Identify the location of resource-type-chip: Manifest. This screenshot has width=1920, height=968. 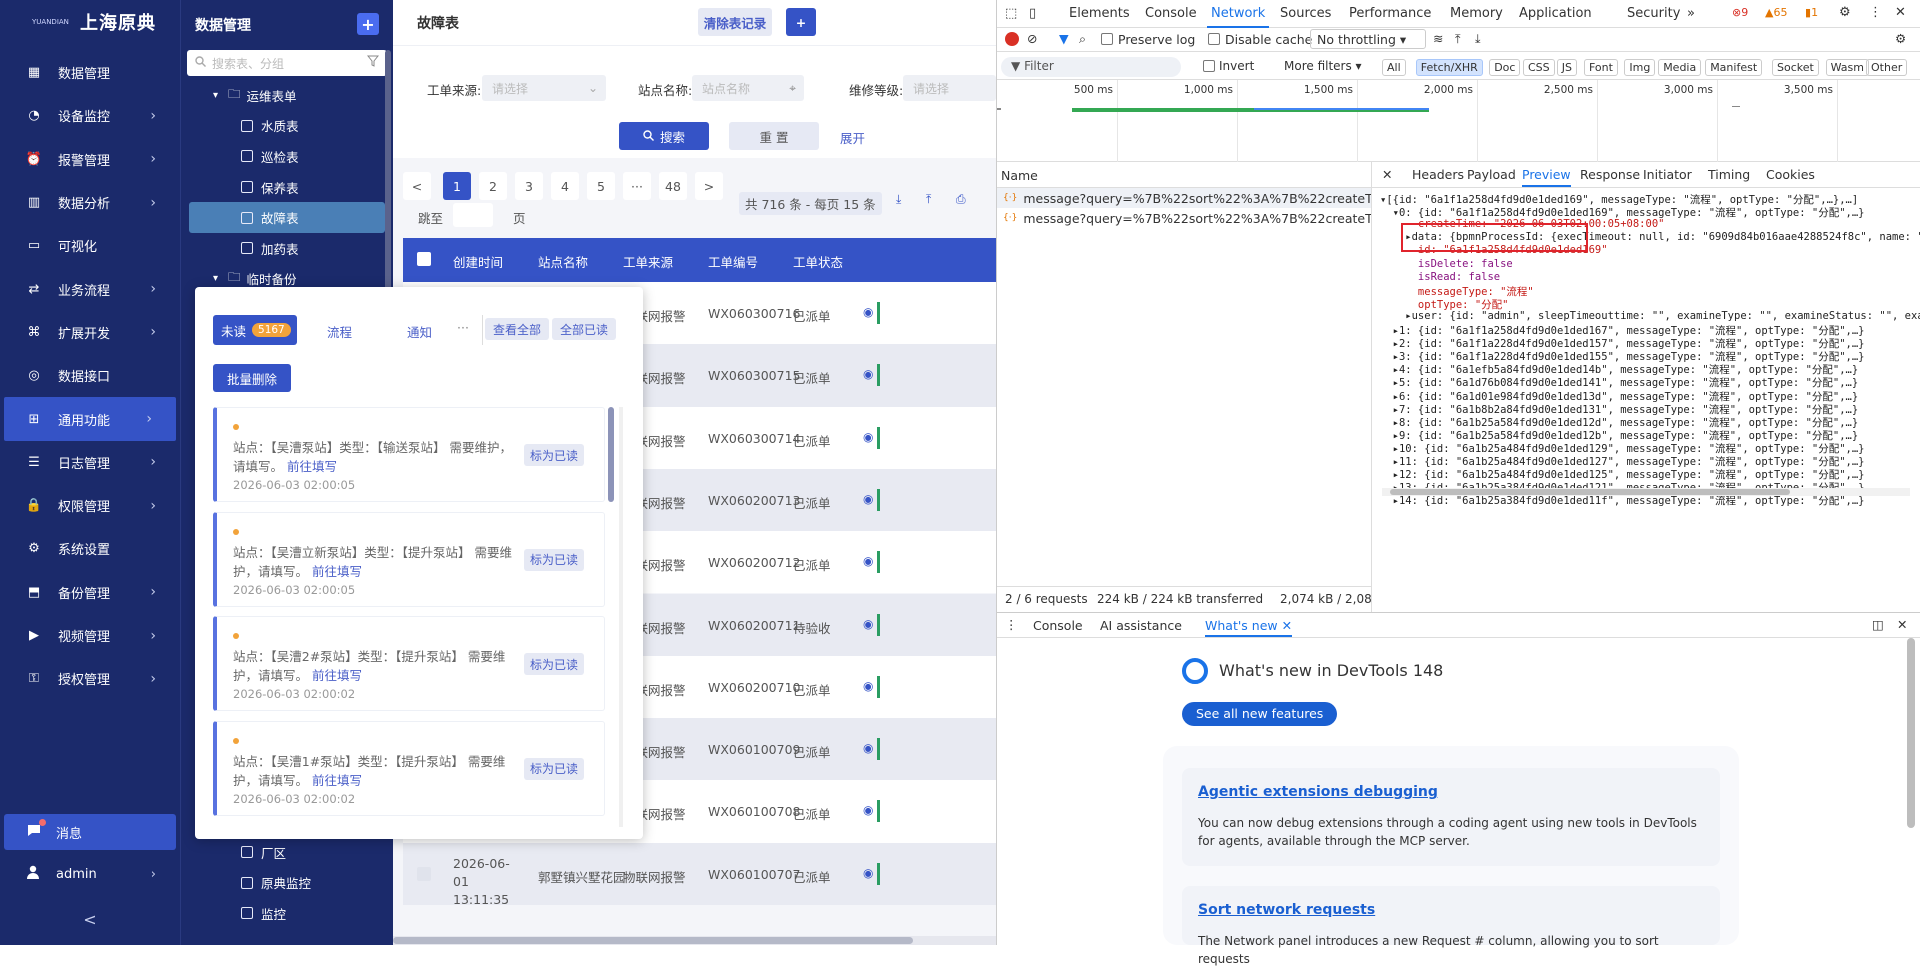
(1734, 67).